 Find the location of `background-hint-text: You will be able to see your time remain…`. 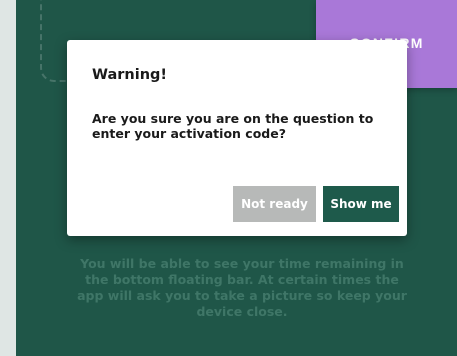

background-hint-text: You will be able to see your time remain… is located at coordinates (242, 287).